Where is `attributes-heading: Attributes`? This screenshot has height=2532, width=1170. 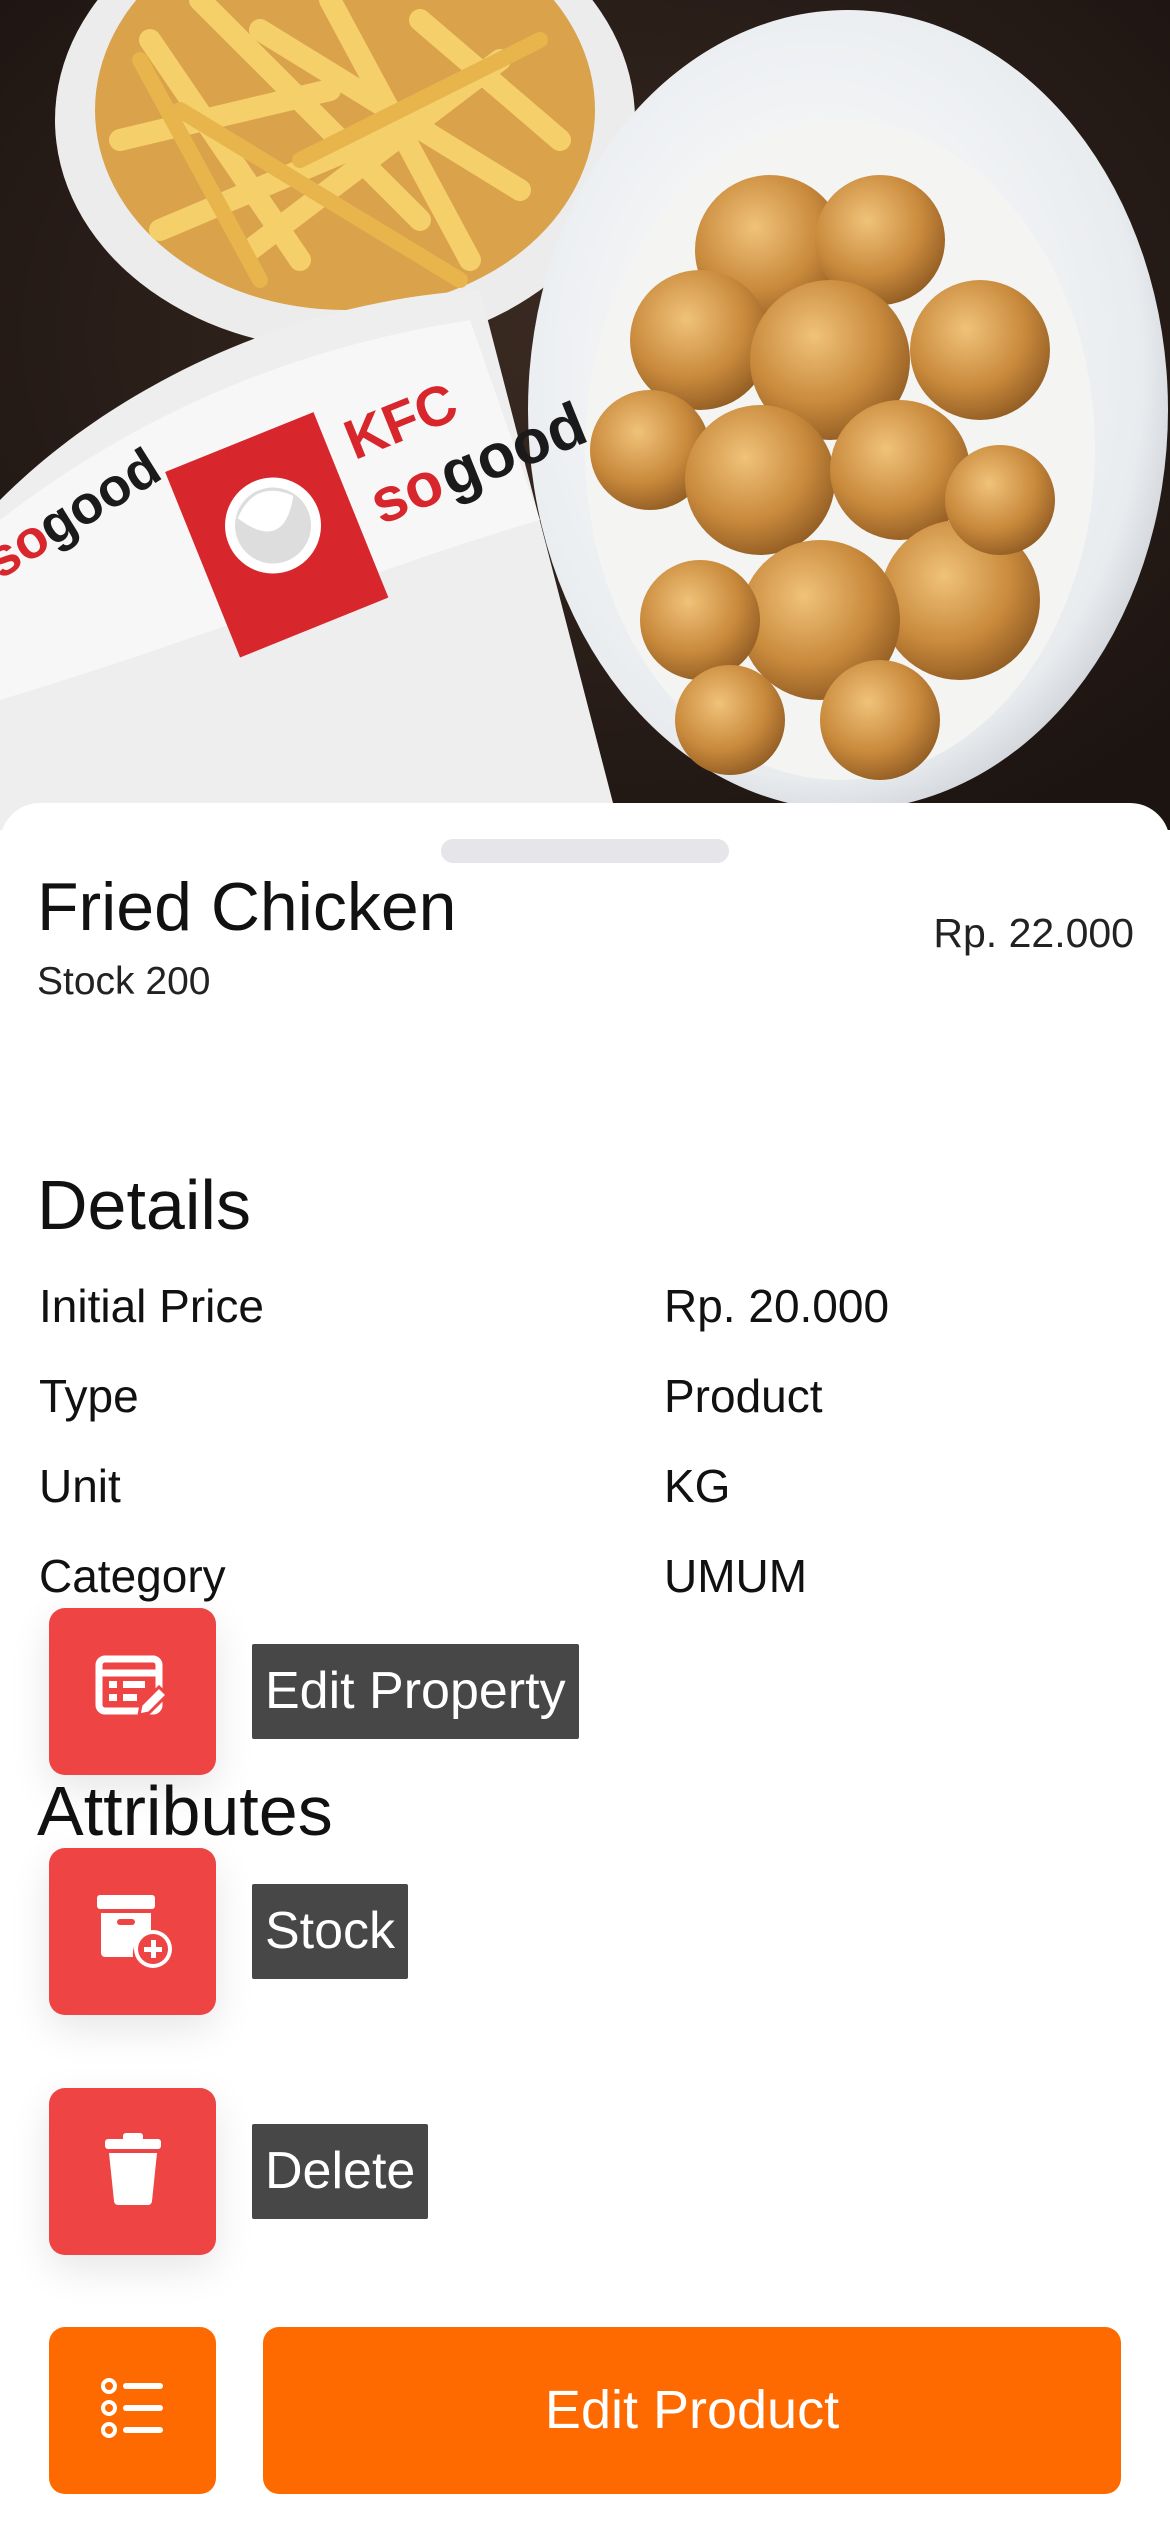
attributes-heading: Attributes is located at coordinates (185, 1811).